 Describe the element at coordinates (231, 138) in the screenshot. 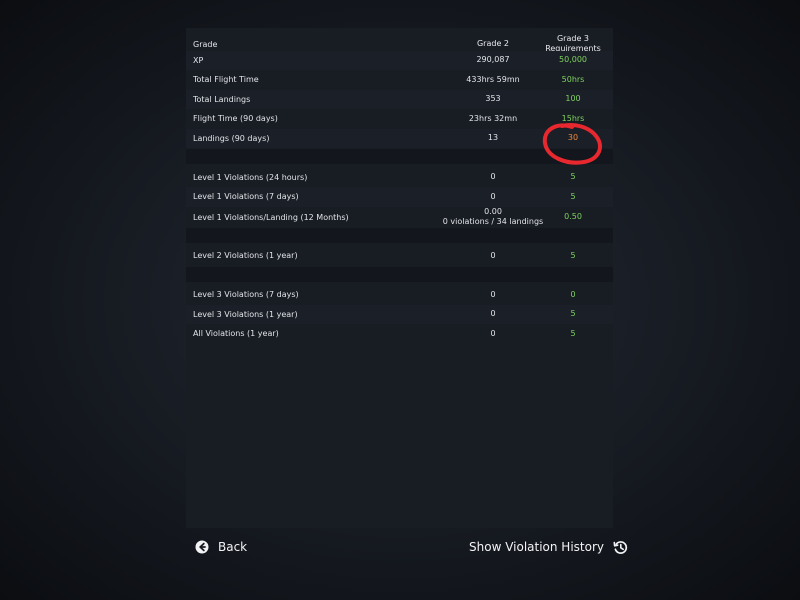

I see `row-label: Landings (90 days)` at that location.